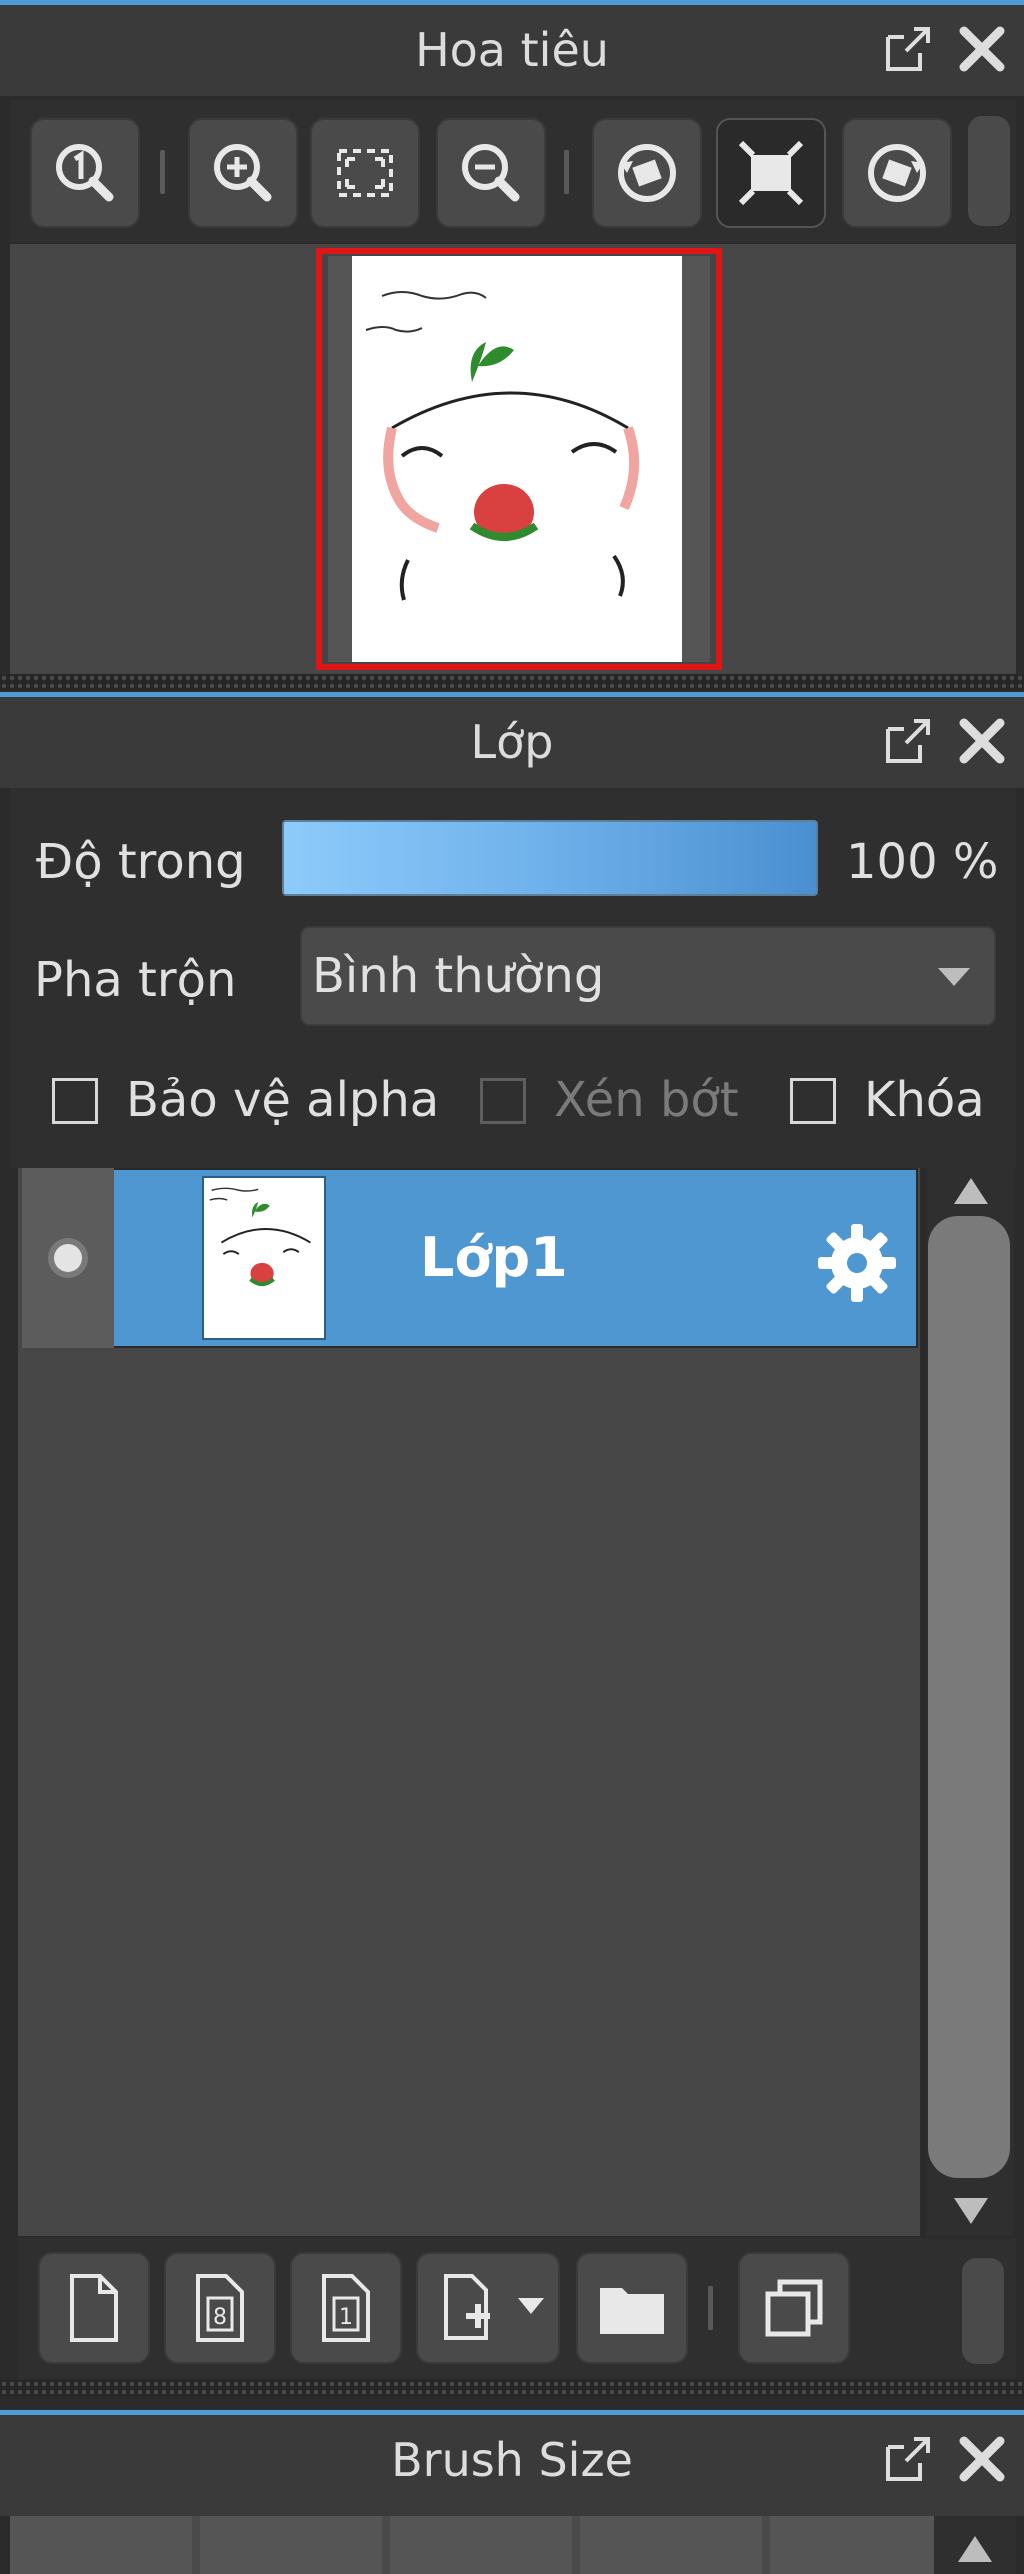  I want to click on blend-label: Pha trộn, so click(135, 980).